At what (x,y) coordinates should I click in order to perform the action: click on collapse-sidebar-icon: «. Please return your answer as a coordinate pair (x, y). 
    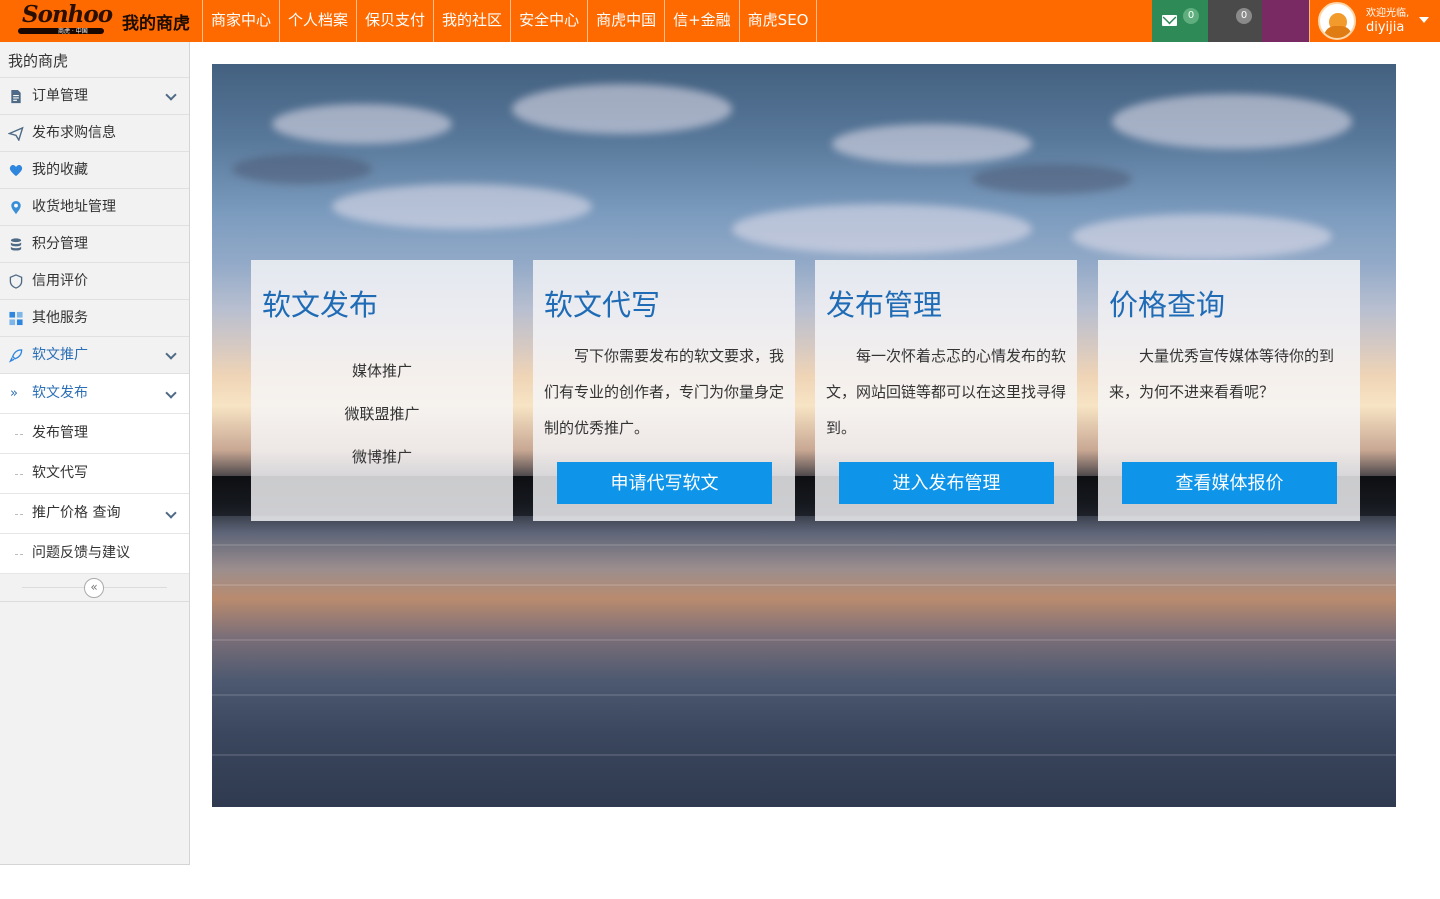
    Looking at the image, I should click on (94, 588).